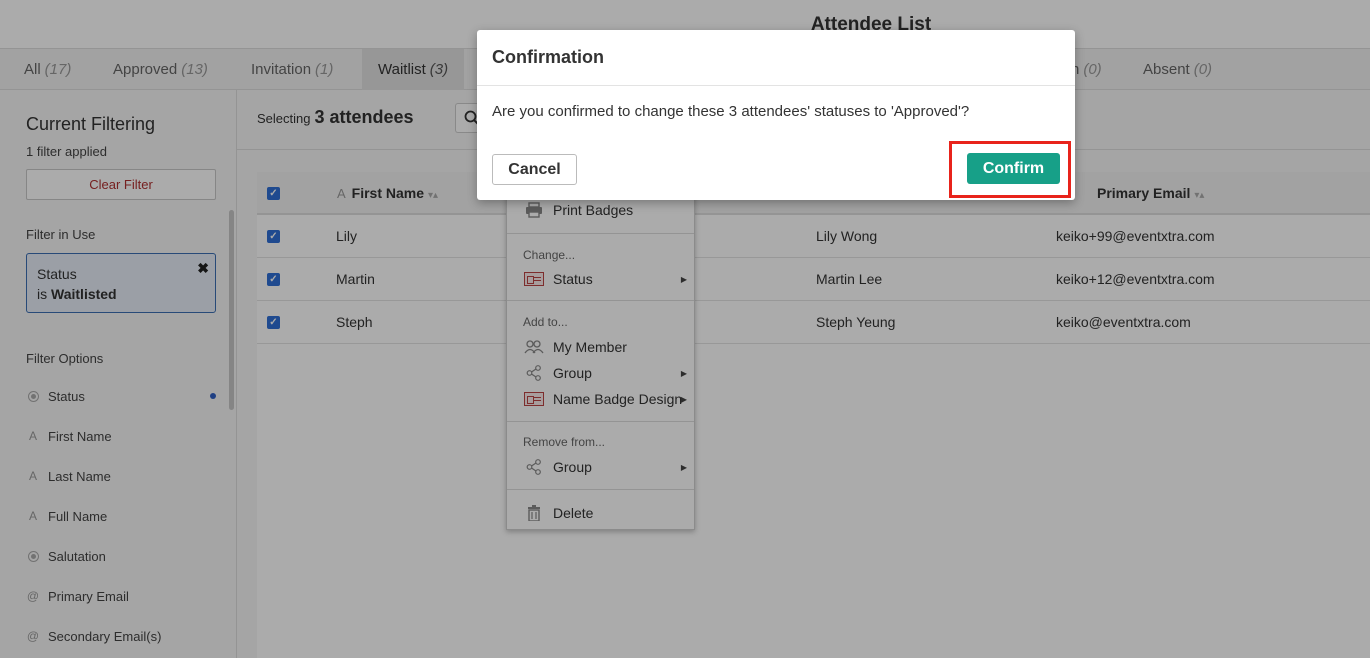  I want to click on cancel-button: Cancel, so click(534, 169).